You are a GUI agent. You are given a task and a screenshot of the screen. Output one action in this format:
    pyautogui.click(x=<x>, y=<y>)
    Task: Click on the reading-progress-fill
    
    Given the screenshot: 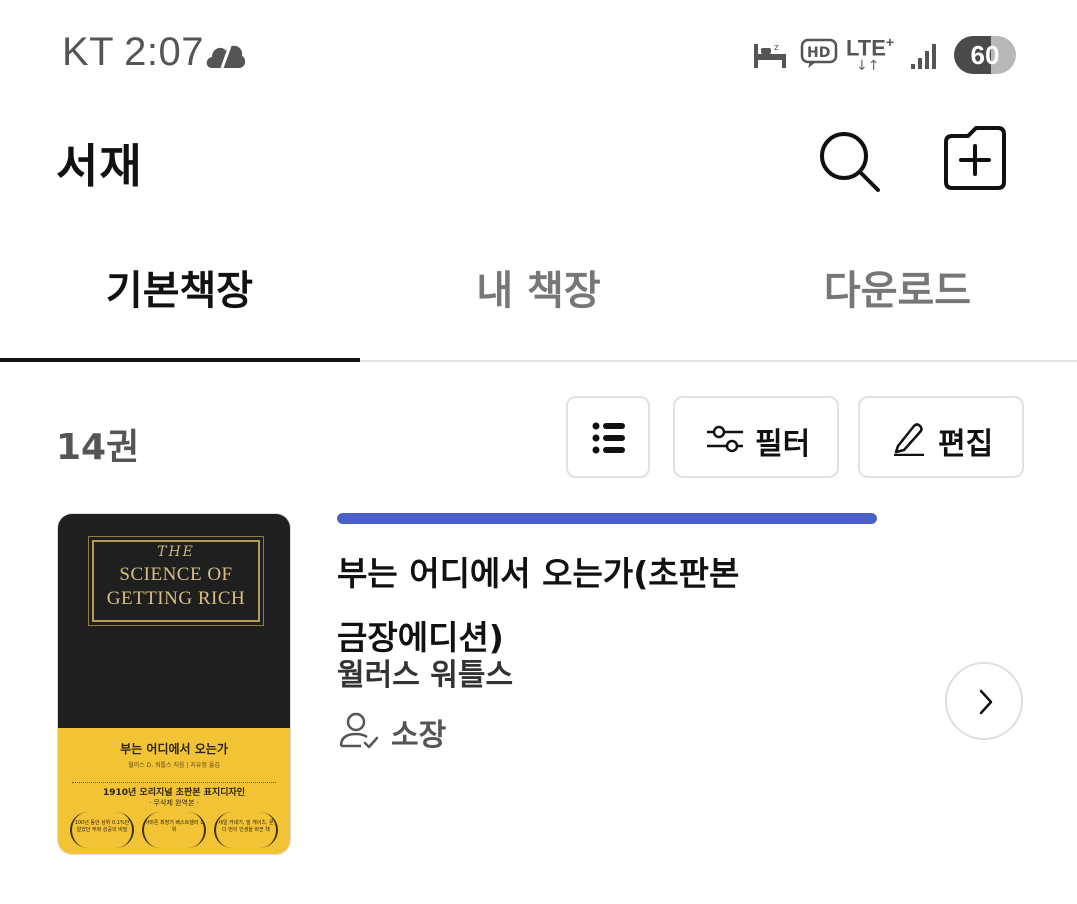 What is the action you would take?
    pyautogui.click(x=607, y=518)
    